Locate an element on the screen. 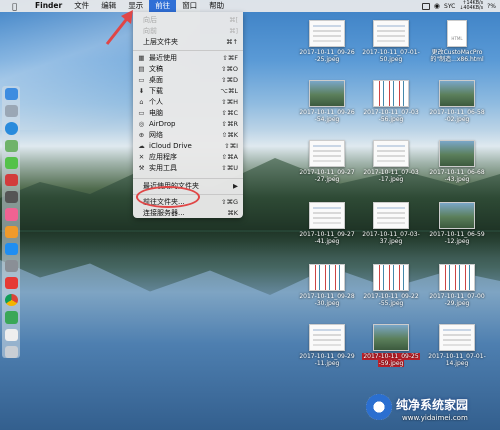 The width and height of the screenshot is (500, 430). file-name-line1: 2017-10-11_09-29 is located at coordinates (327, 356).